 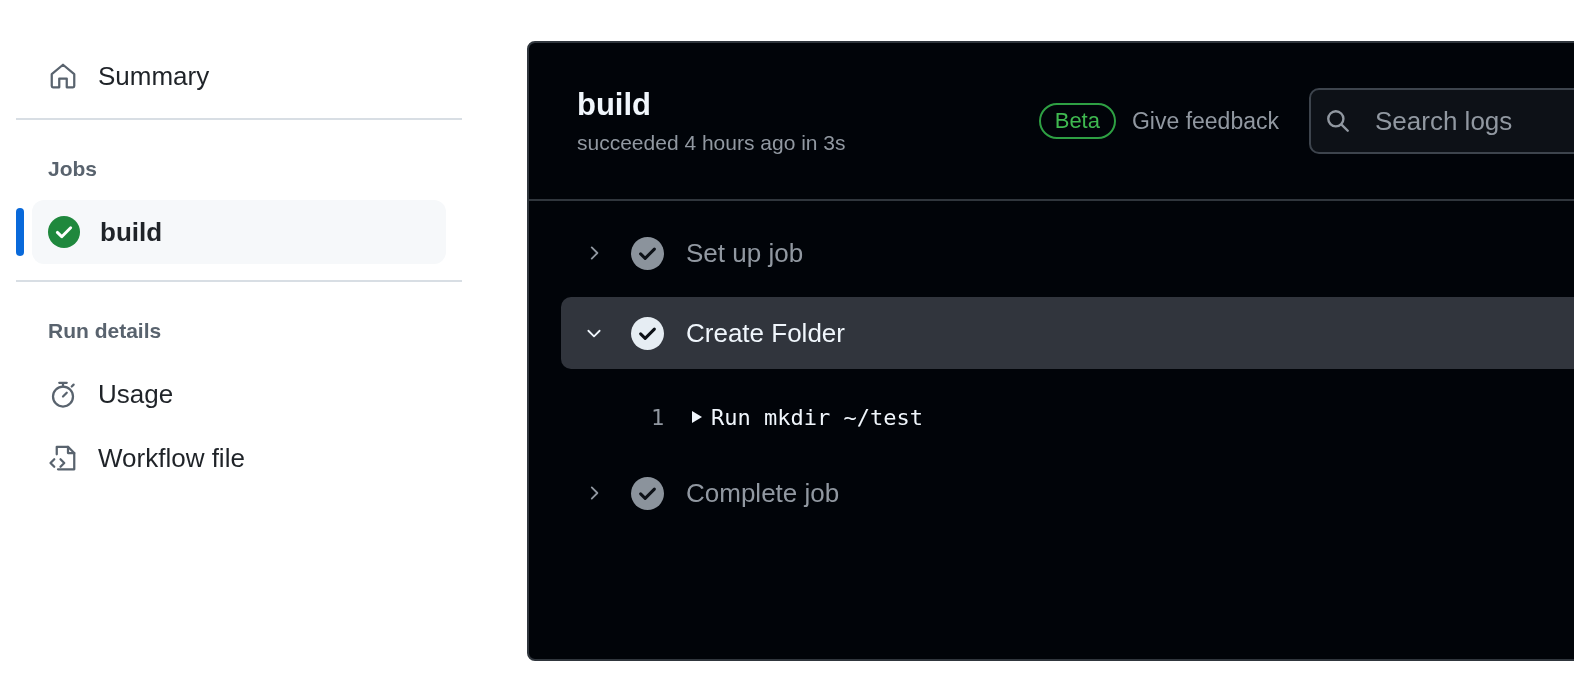 What do you see at coordinates (1067, 253) in the screenshot?
I see `step-row: Set up job` at bounding box center [1067, 253].